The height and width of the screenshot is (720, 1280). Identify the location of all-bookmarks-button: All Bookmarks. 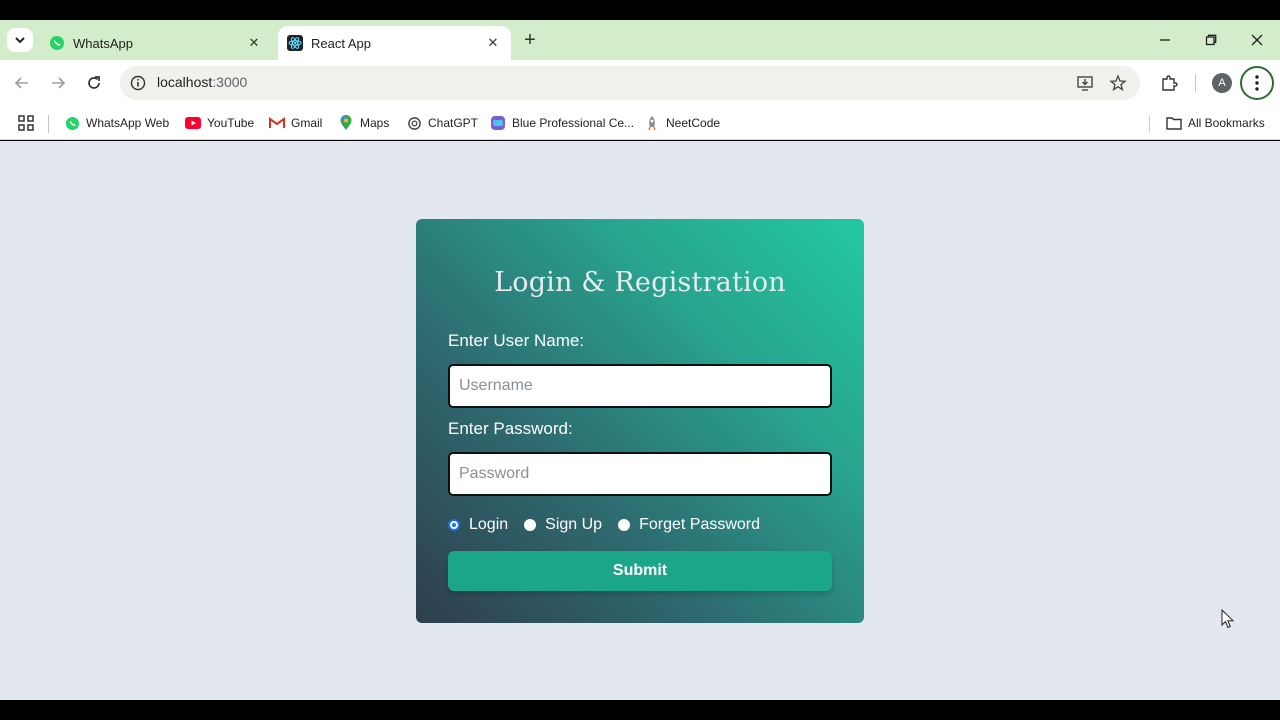
(1215, 123).